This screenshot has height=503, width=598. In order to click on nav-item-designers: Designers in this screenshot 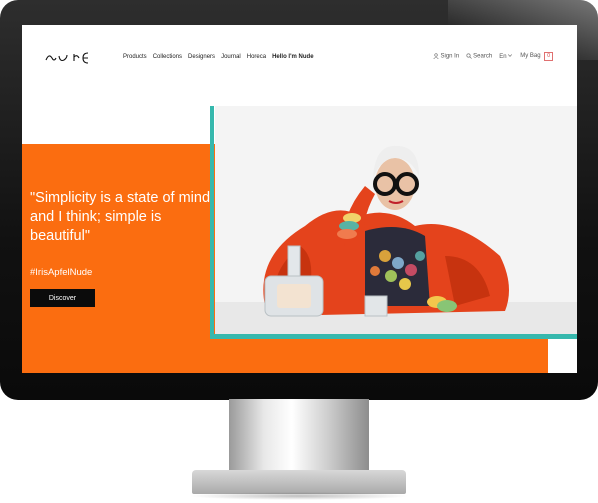, I will do `click(201, 57)`.